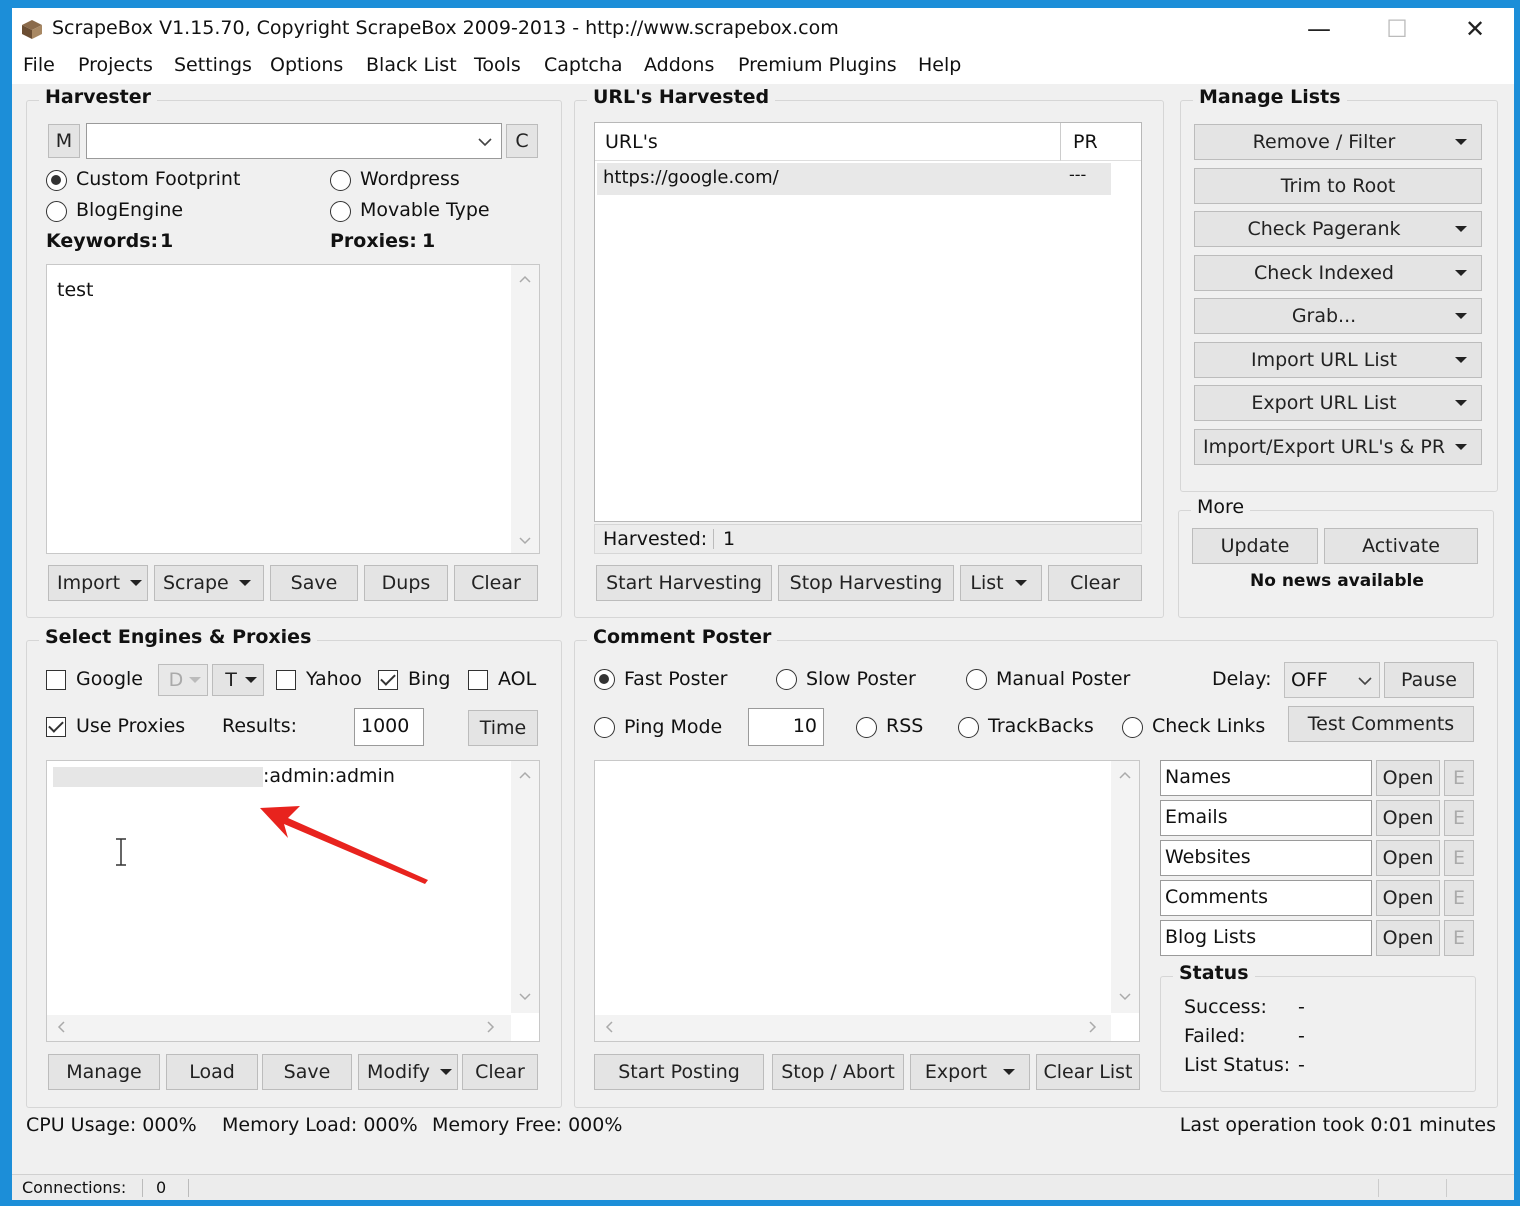 The height and width of the screenshot is (1206, 1520). I want to click on websites-field: Websites, so click(1266, 858).